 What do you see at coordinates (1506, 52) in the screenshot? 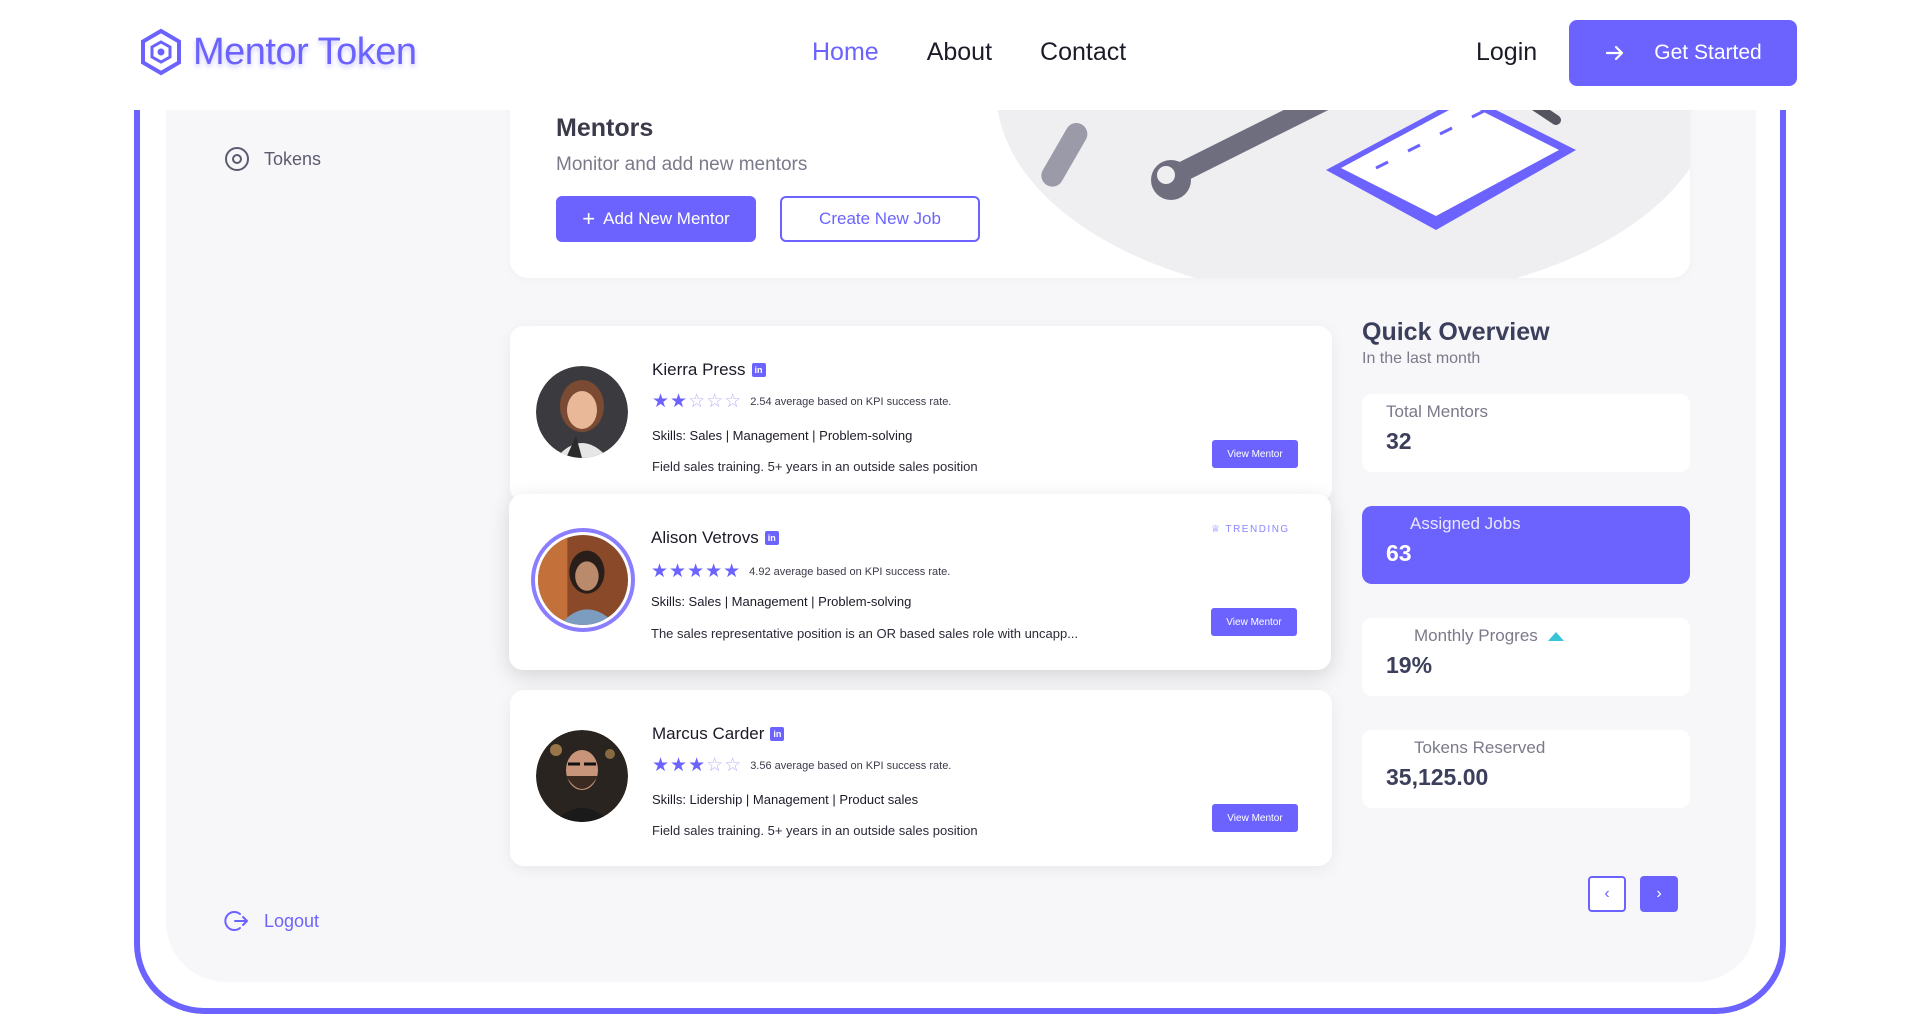
I see `login-link: Login` at bounding box center [1506, 52].